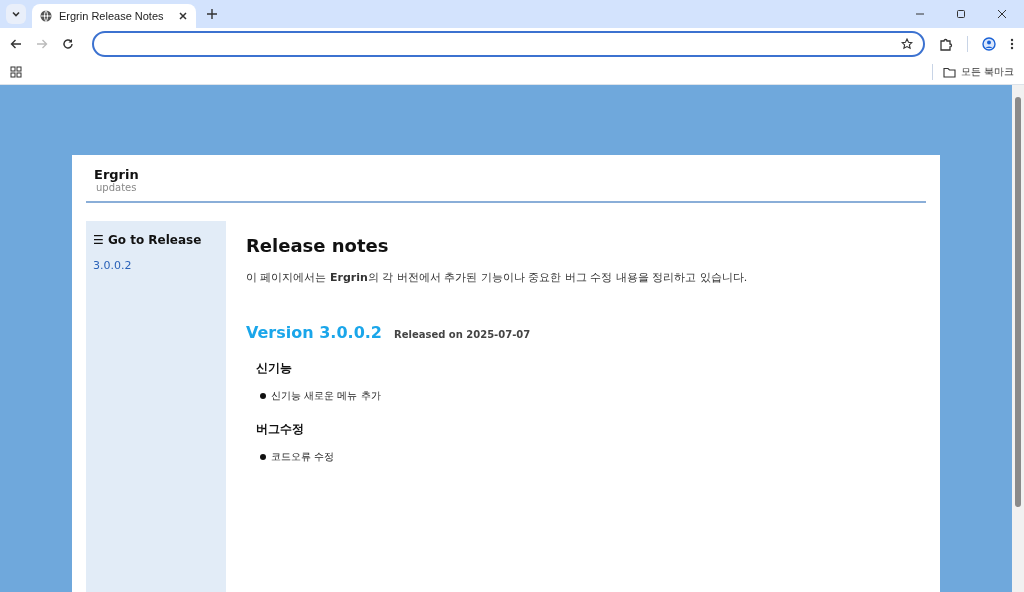 The width and height of the screenshot is (1024, 592). What do you see at coordinates (46, 16) in the screenshot?
I see `globe-icon` at bounding box center [46, 16].